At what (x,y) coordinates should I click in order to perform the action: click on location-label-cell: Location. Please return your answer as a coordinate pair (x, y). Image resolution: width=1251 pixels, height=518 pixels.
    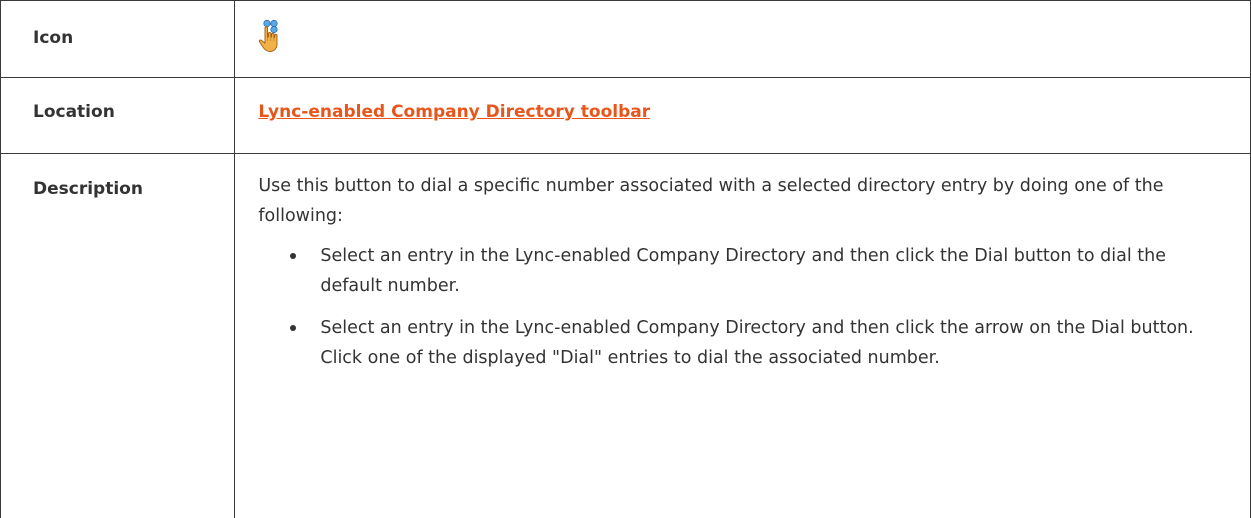
    Looking at the image, I should click on (118, 115).